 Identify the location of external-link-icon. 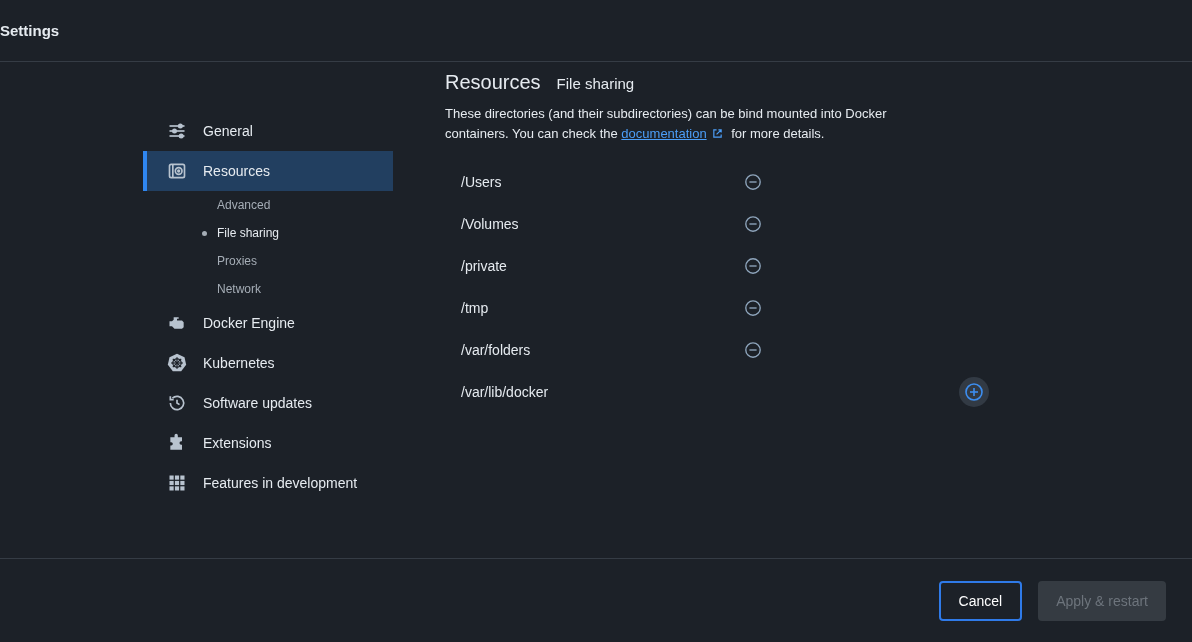
(717, 133).